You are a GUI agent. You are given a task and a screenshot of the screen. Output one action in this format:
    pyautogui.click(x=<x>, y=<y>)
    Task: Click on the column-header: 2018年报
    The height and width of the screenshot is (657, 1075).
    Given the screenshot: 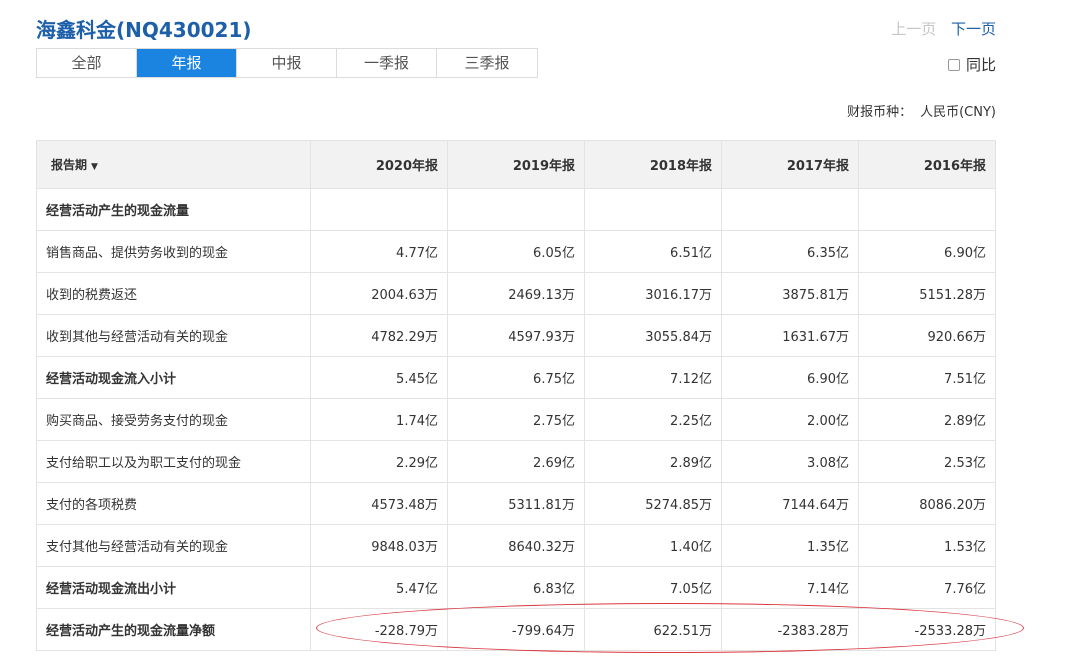 What is the action you would take?
    pyautogui.click(x=653, y=164)
    